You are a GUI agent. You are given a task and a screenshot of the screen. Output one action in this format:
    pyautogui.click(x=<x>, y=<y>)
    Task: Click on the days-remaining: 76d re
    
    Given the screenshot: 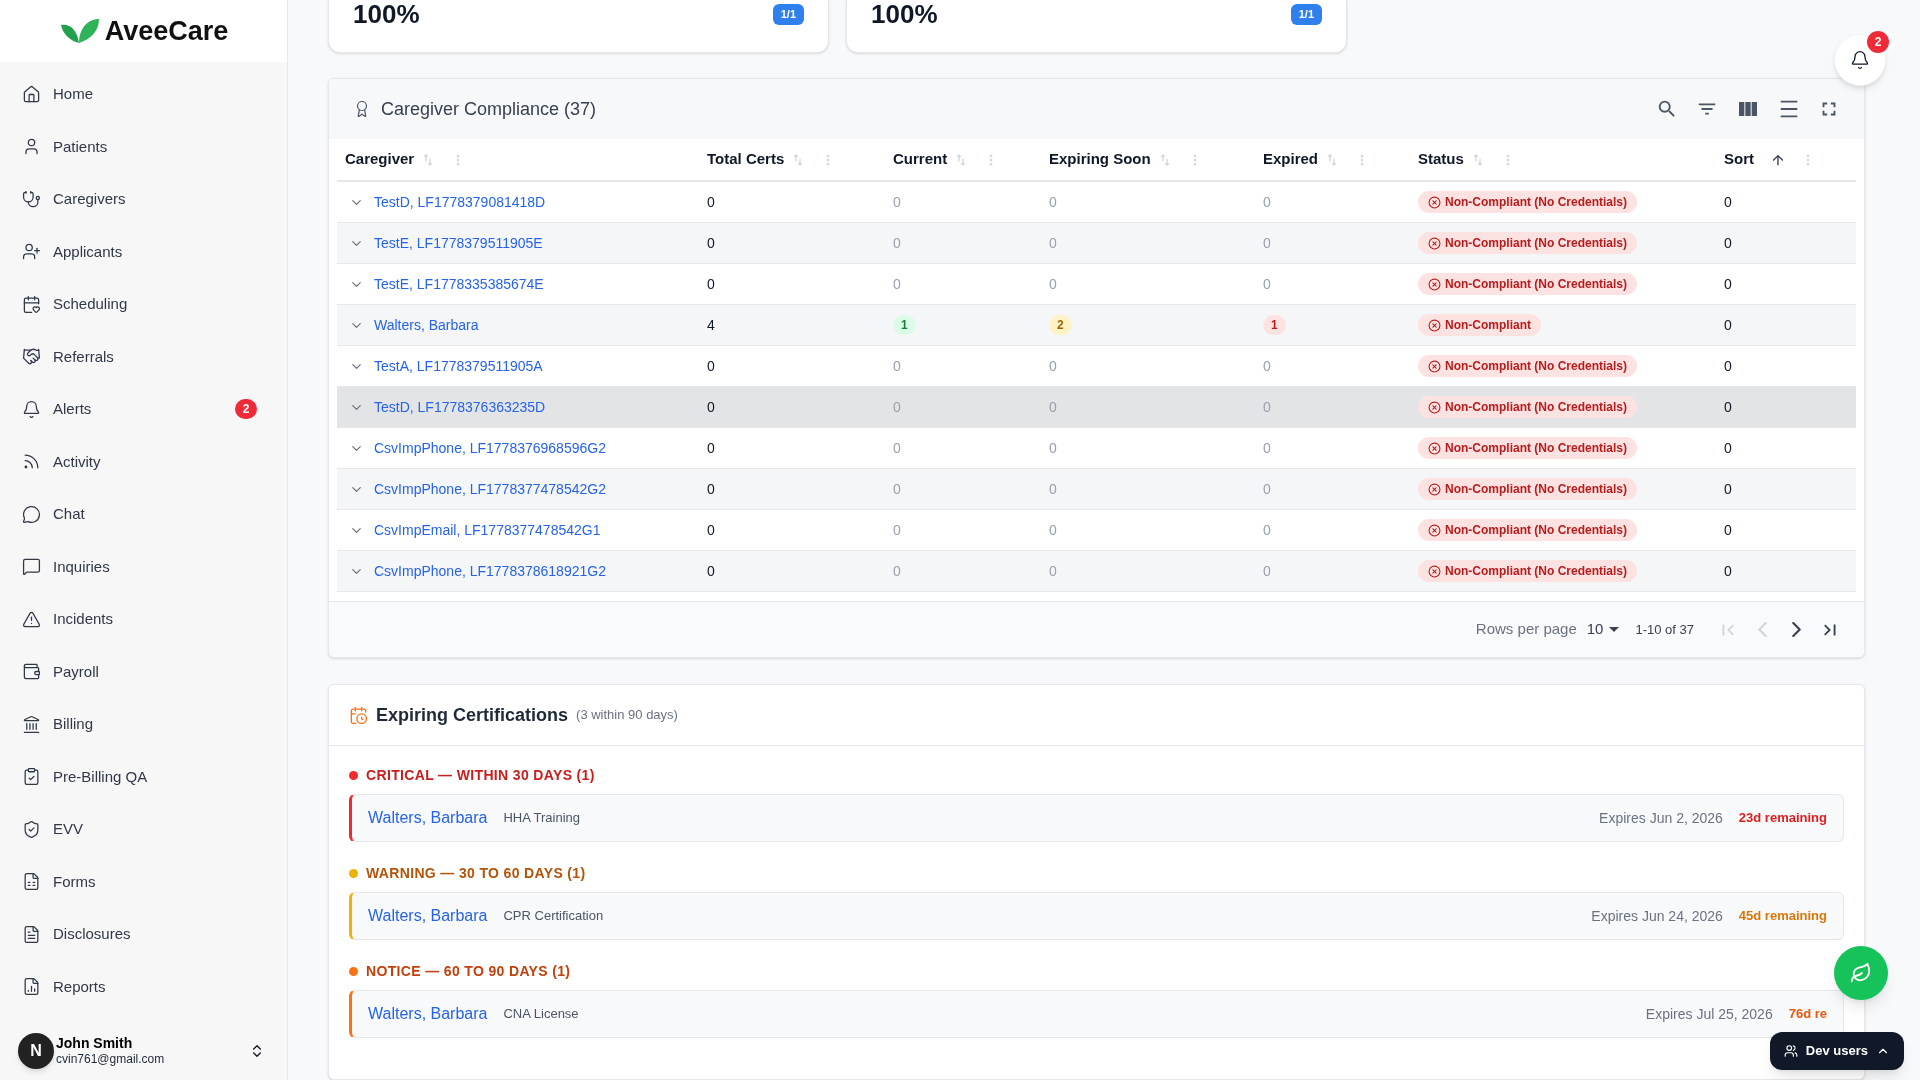 What is the action you would take?
    pyautogui.click(x=1807, y=1014)
    